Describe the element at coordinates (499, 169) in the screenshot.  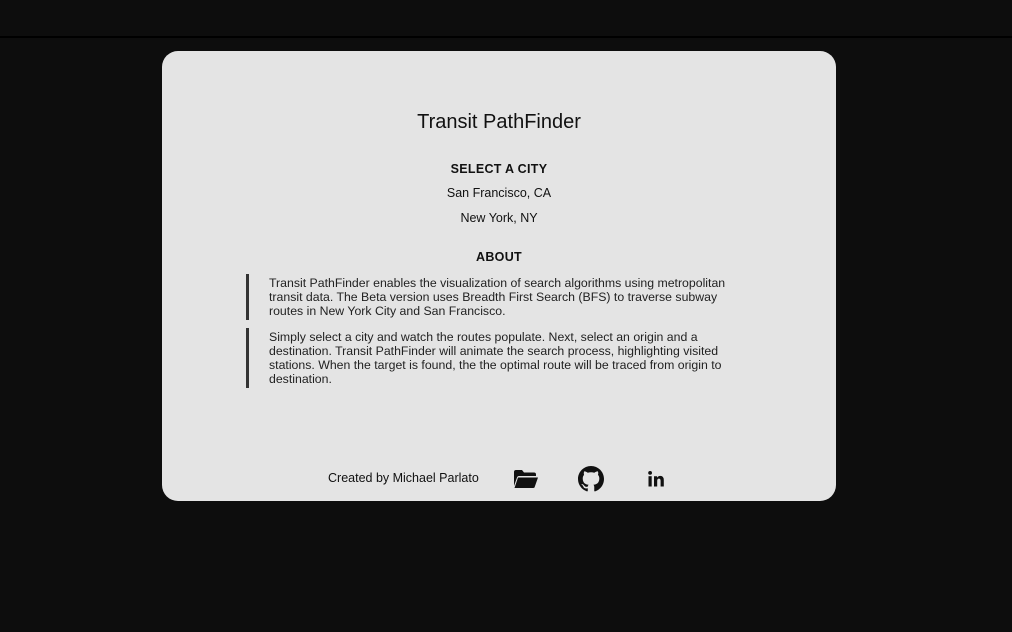
I see `select-city-heading: SELECT A CITY` at that location.